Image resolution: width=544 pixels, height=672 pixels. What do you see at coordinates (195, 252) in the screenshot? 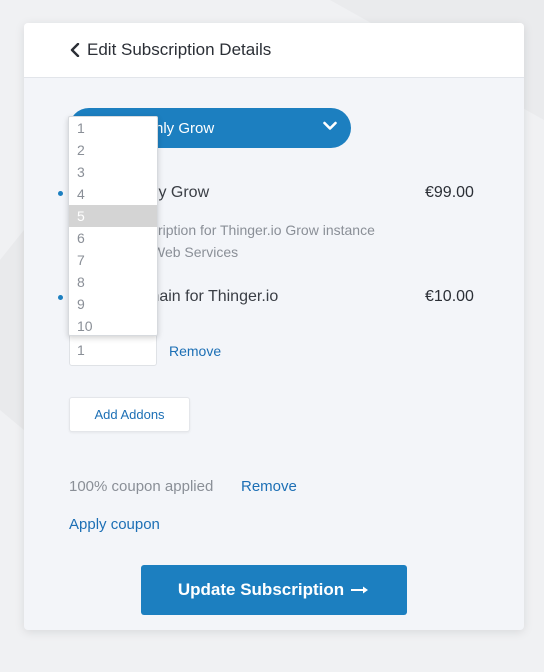
I see `item-description: Web Services` at bounding box center [195, 252].